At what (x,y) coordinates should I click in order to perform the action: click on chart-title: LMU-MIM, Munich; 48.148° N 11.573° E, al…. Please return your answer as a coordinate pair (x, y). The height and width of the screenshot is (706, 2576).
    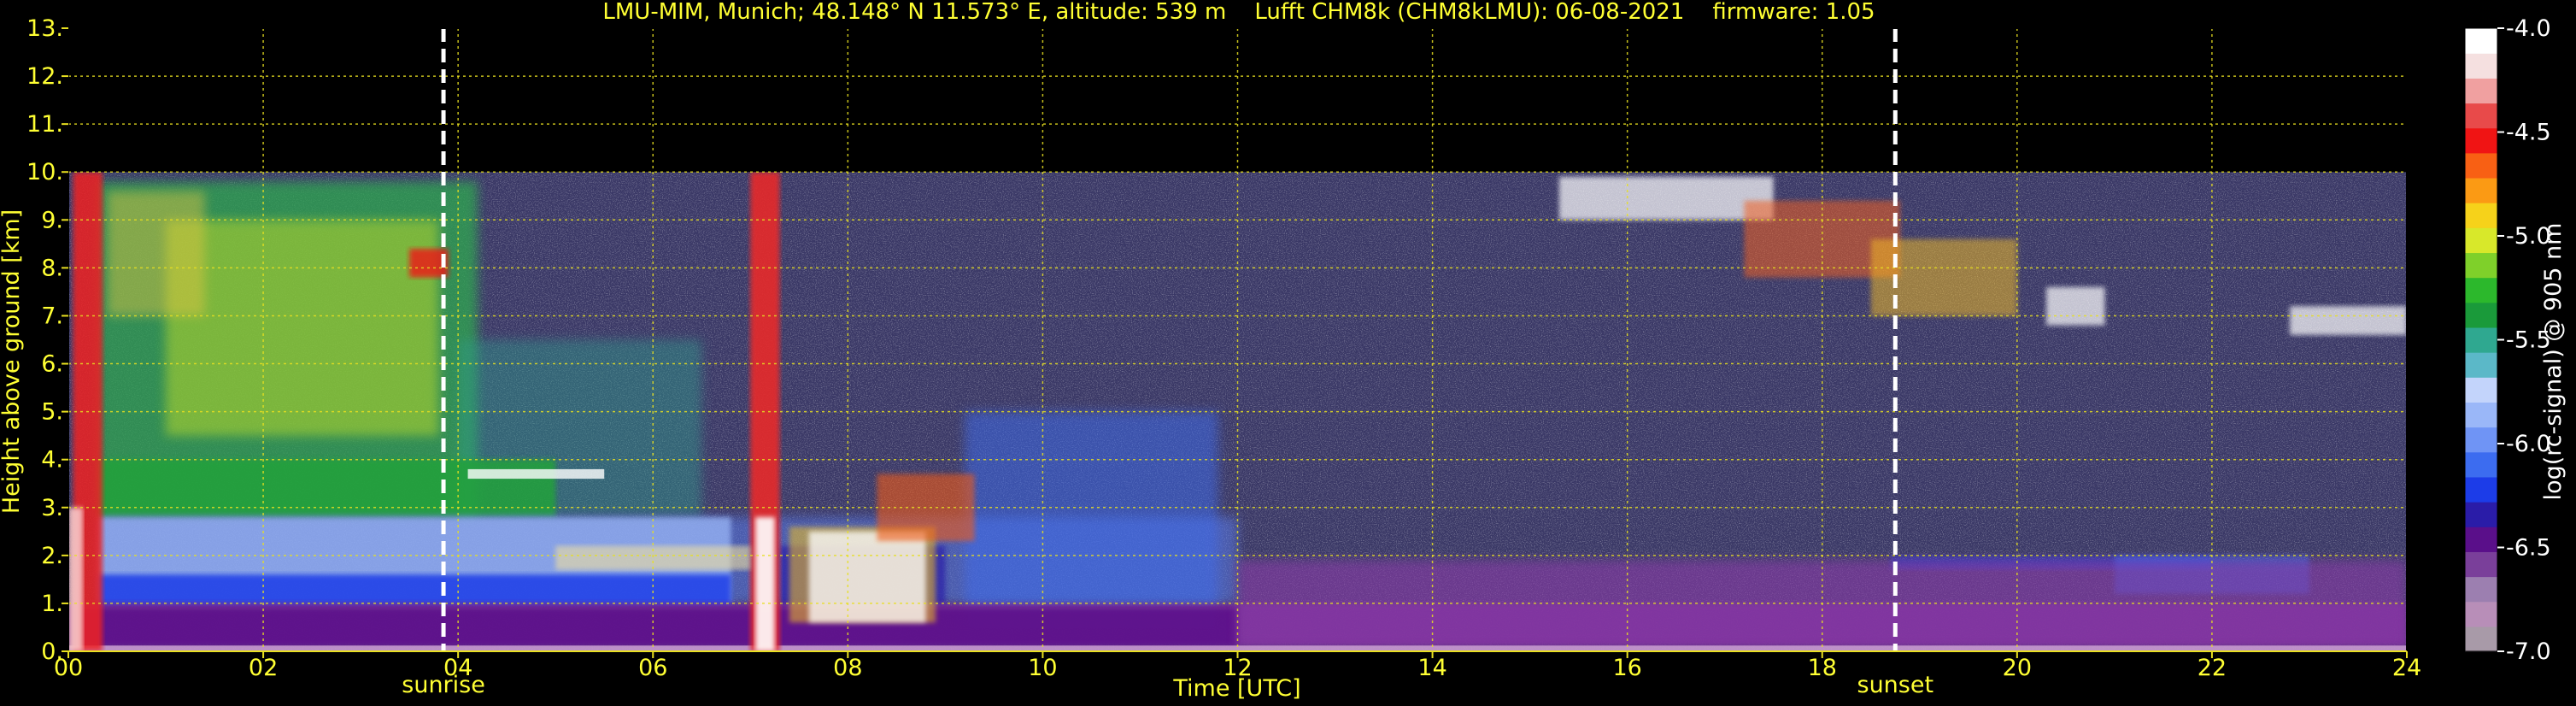
    Looking at the image, I should click on (1238, 12).